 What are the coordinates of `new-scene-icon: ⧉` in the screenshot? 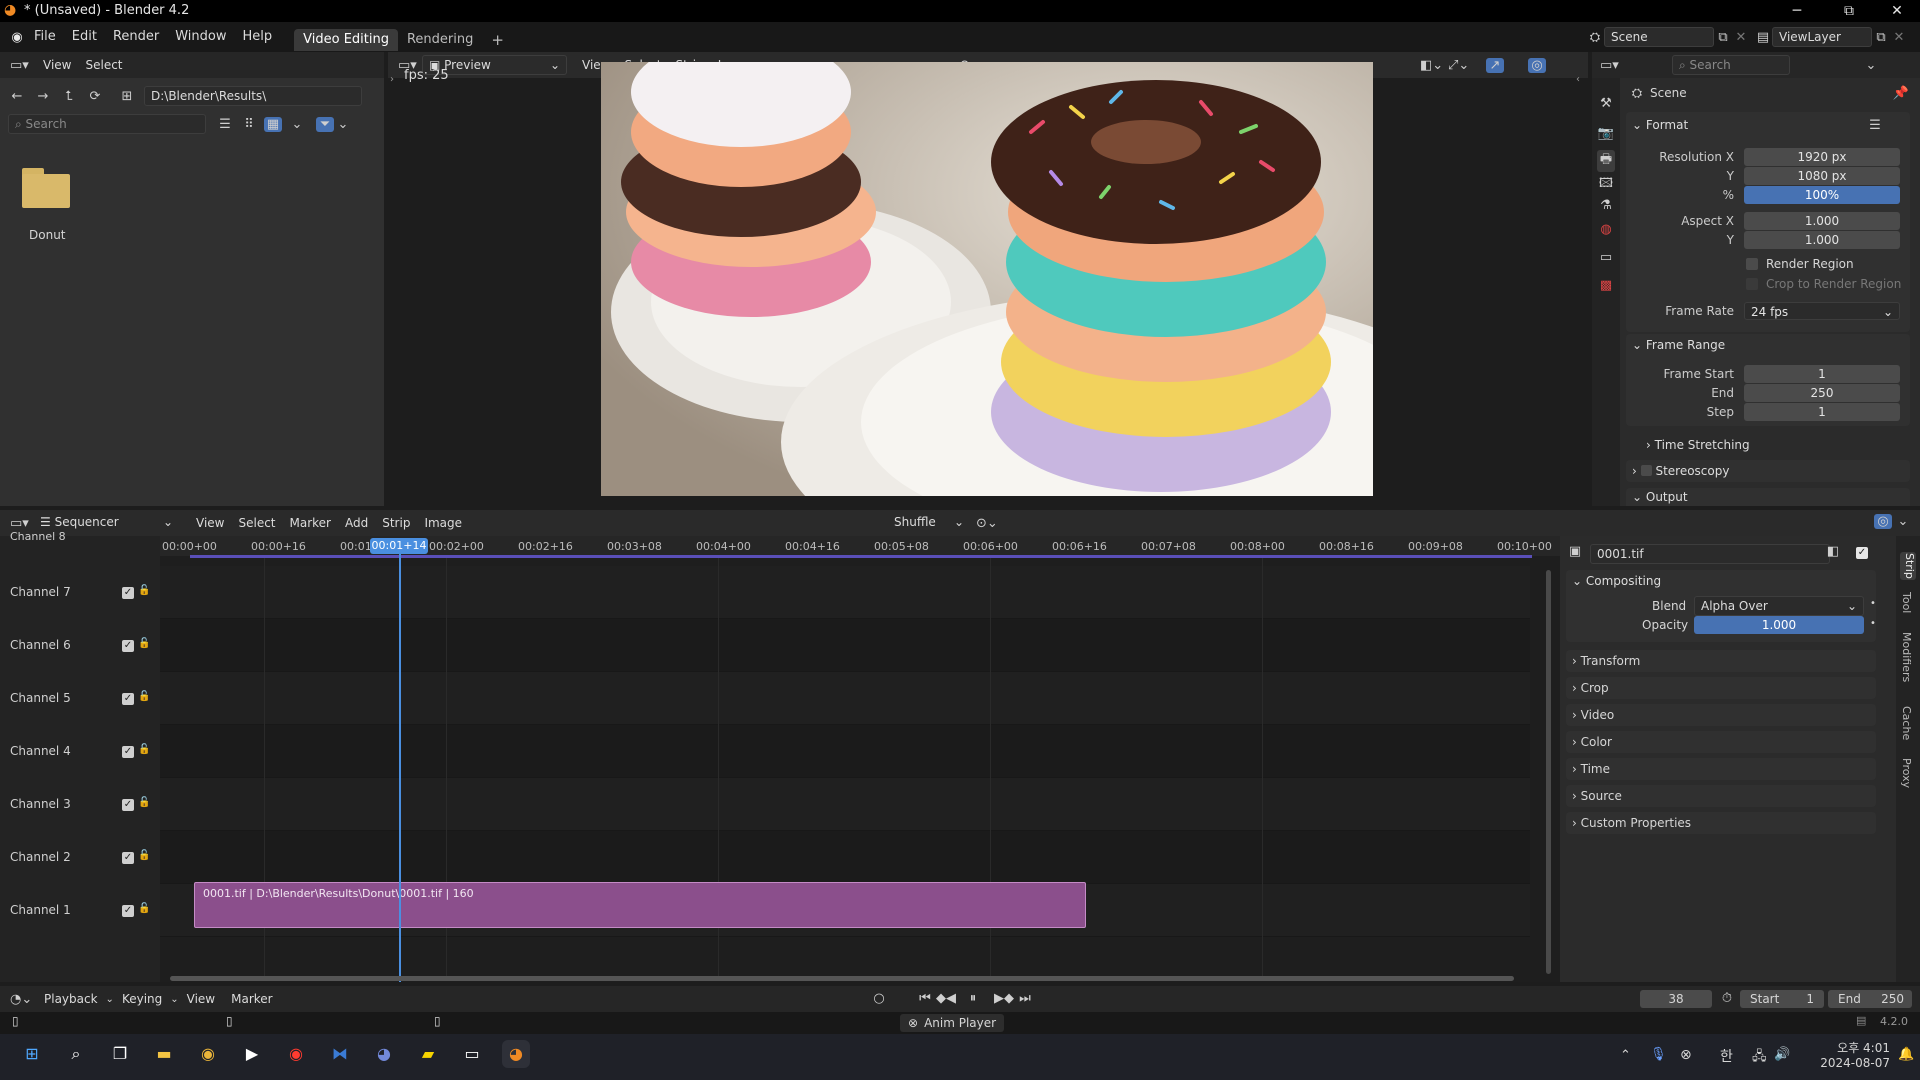 It's located at (1723, 37).